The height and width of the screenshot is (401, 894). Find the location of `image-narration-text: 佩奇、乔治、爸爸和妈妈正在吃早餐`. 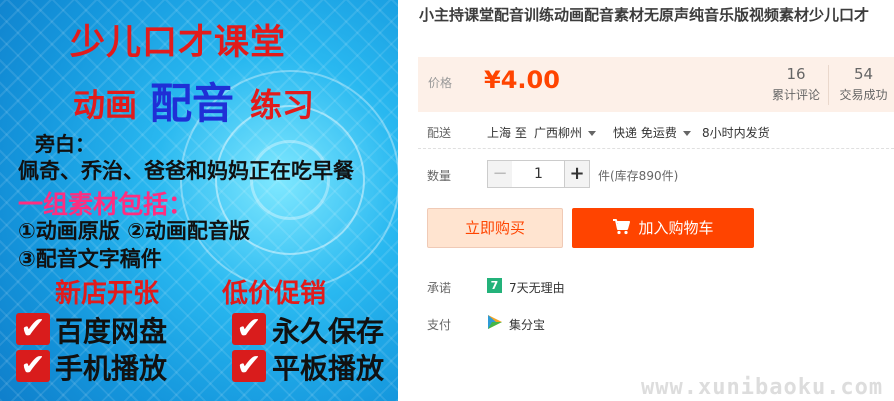

image-narration-text: 佩奇、乔治、爸爸和妈妈正在吃早餐 is located at coordinates (186, 171).